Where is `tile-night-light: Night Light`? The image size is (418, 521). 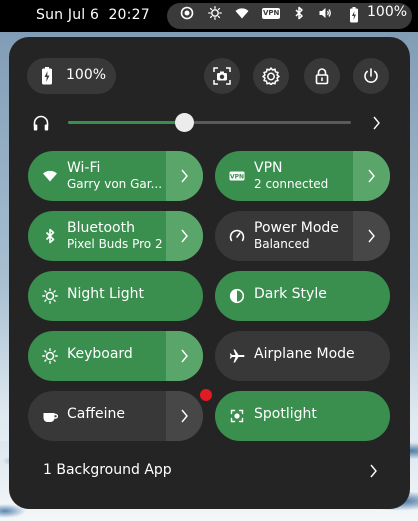
tile-night-light: Night Light is located at coordinates (115, 296).